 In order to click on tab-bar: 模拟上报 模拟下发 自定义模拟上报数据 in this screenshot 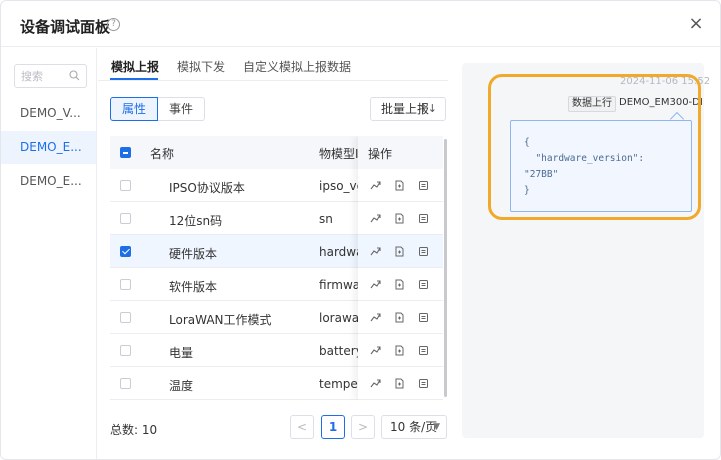, I will do `click(273, 64)`.